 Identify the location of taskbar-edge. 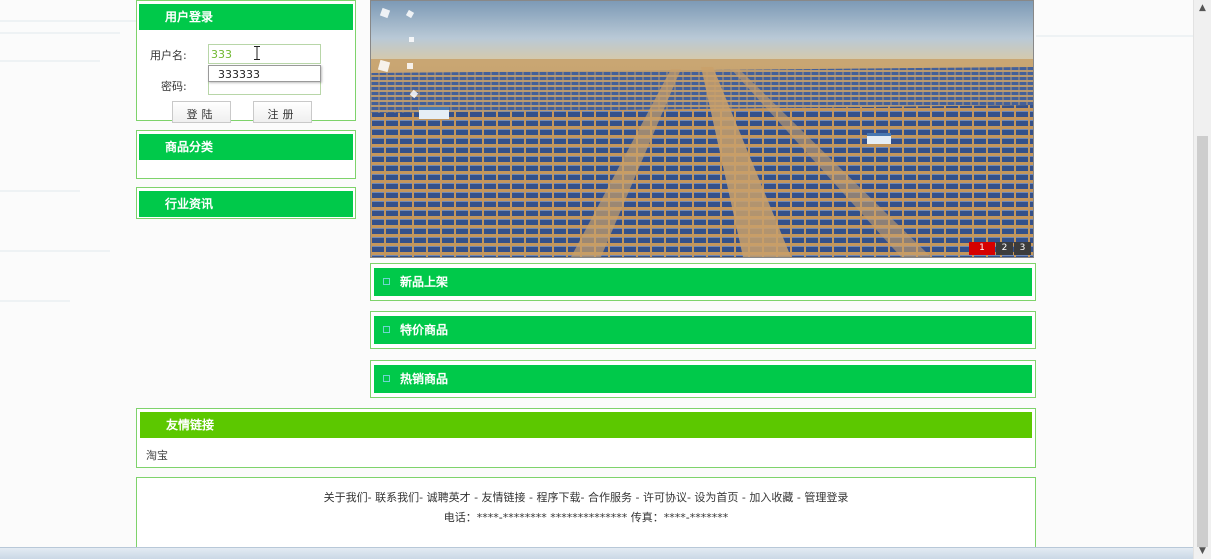
(596, 553).